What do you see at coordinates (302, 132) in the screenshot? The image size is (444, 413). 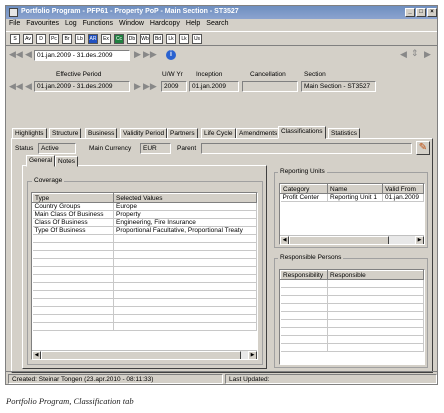 I see `tab-classifications: Classifications` at bounding box center [302, 132].